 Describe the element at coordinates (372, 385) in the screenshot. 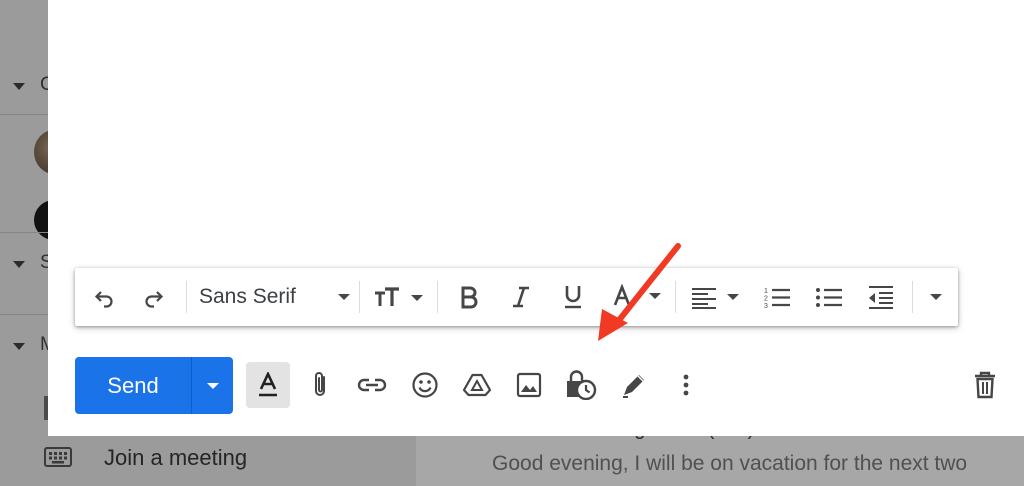

I see `link-icon` at that location.